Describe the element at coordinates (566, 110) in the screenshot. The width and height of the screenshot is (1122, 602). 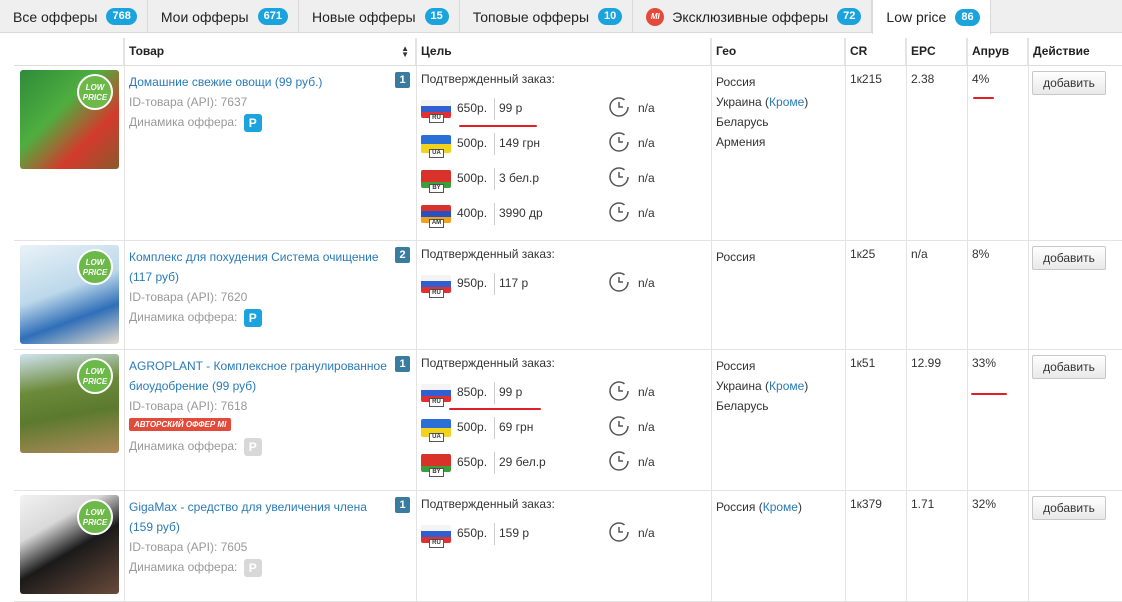
I see `goal-price-row: RU 650р. 99 р n/a` at that location.